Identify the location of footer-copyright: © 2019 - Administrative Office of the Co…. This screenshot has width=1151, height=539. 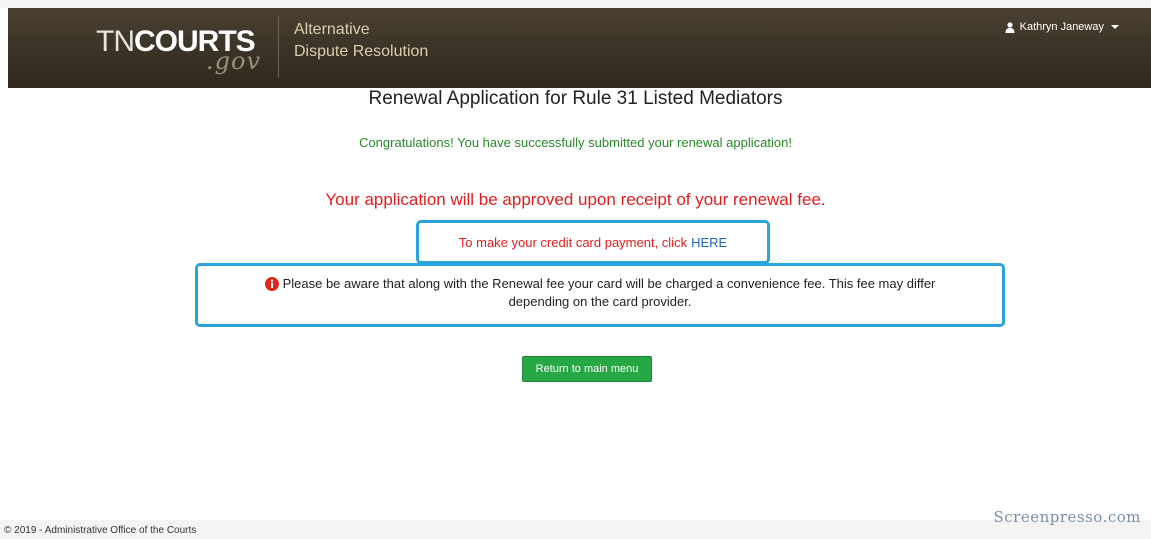
(100, 530).